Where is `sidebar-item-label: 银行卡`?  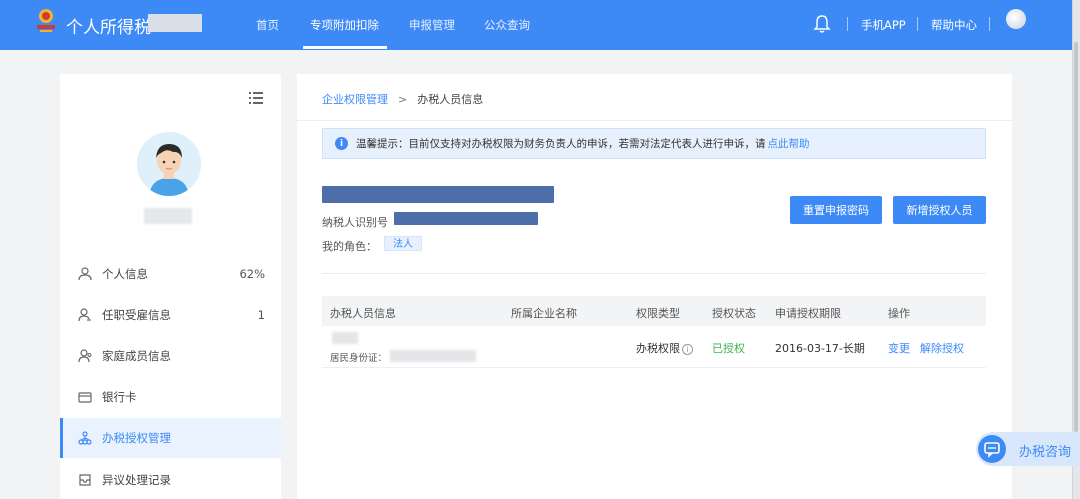
sidebar-item-label: 银行卡 is located at coordinates (119, 397).